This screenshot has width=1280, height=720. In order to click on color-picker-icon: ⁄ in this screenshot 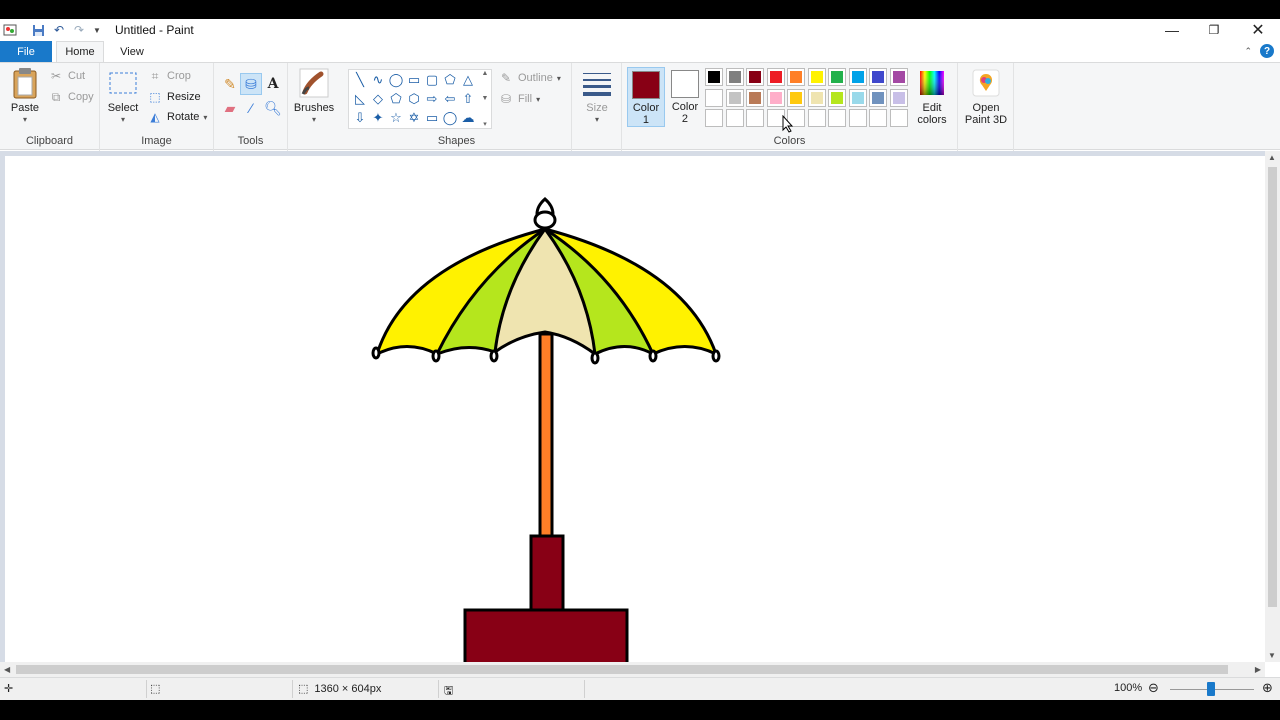, I will do `click(251, 108)`.